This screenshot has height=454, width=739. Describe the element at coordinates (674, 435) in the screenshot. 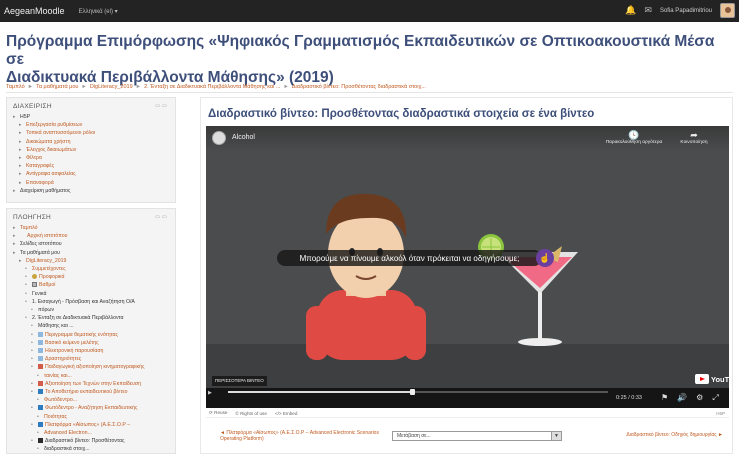

I see `next-activity-link: Διαδραστικό βίντεο: Οδηγός δημιουργίας ►` at that location.